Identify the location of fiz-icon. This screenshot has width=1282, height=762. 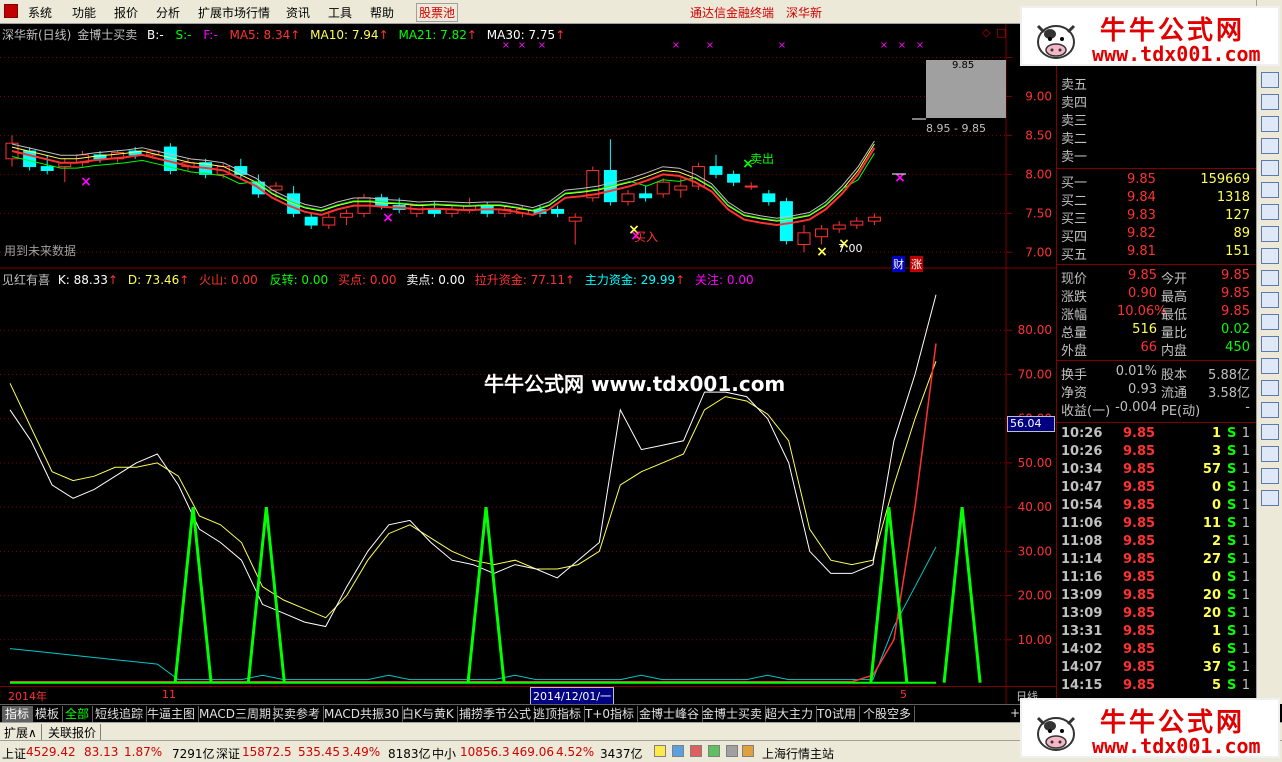
(1270, 256).